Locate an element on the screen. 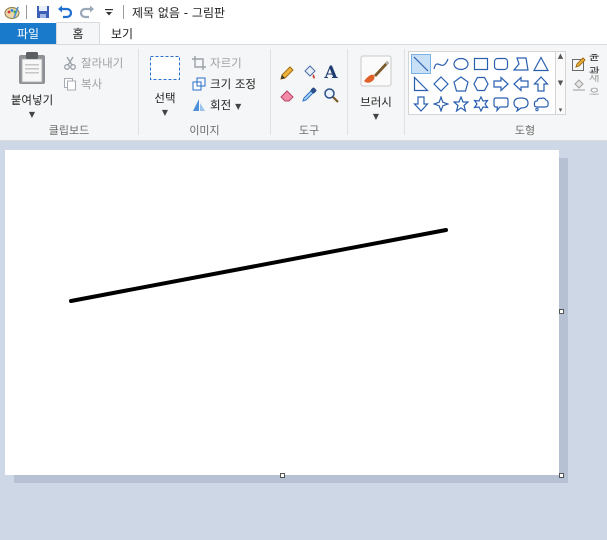 The image size is (607, 540). resize-handle-right is located at coordinates (561, 311).